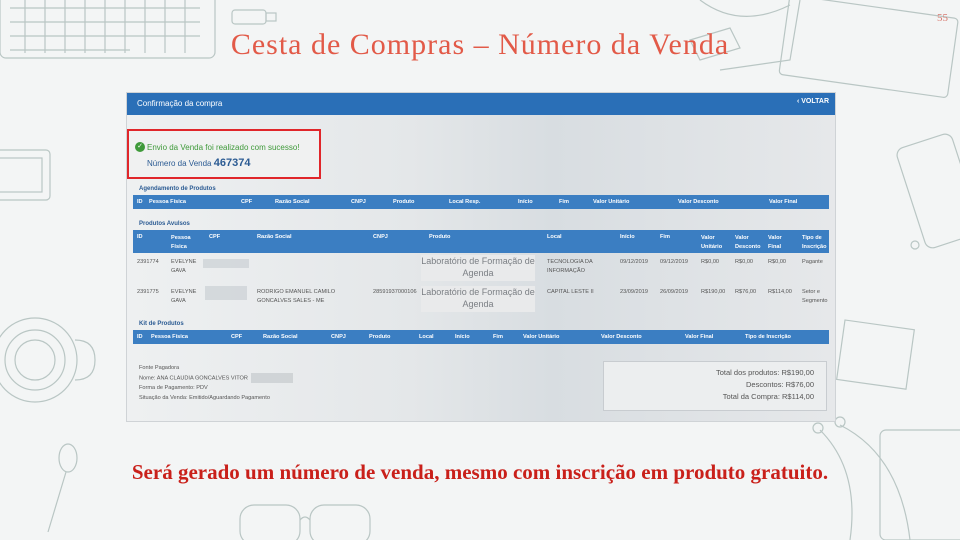  Describe the element at coordinates (173, 388) in the screenshot. I see `payment-method: Forma de Pagamento: PDV` at that location.